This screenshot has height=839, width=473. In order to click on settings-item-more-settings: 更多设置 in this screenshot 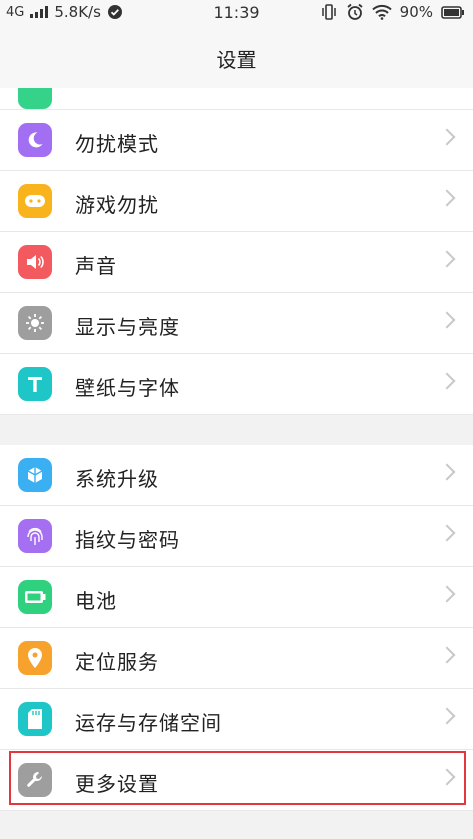, I will do `click(236, 780)`.